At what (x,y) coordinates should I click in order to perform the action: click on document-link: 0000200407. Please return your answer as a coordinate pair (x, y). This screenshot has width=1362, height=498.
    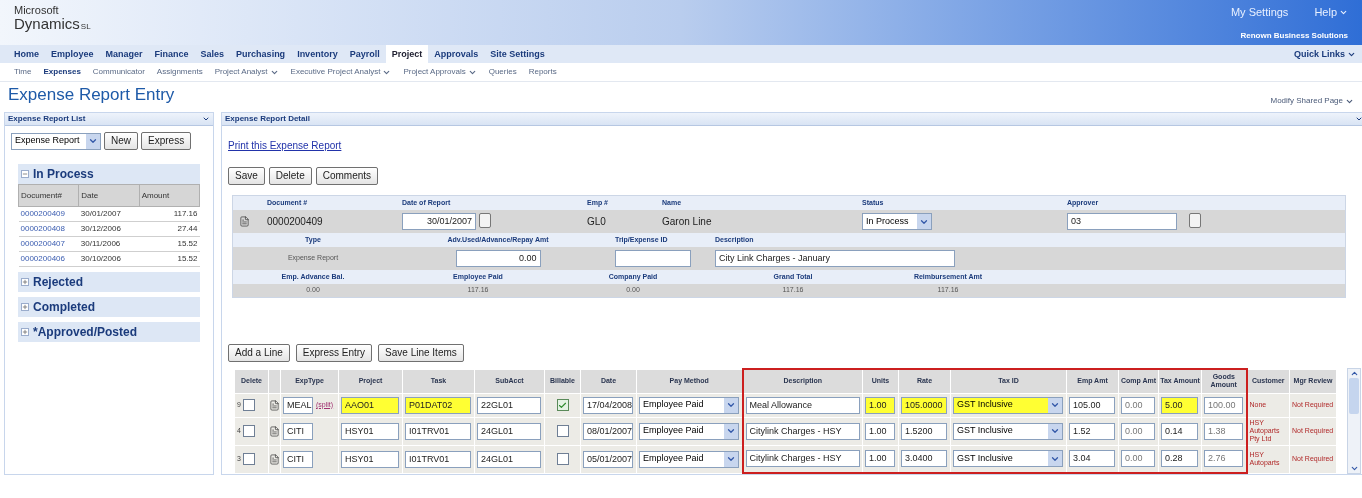
    Looking at the image, I should click on (42, 243).